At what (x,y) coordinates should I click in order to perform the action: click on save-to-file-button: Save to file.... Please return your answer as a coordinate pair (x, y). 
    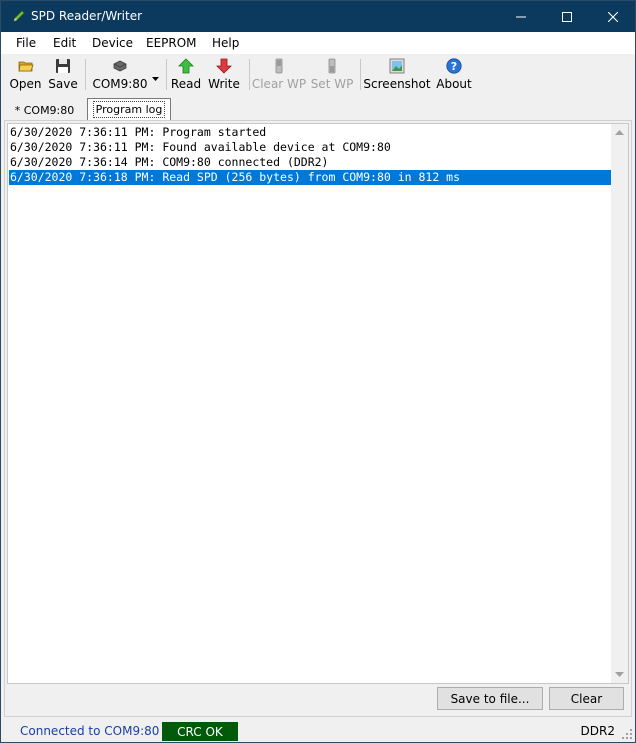
    Looking at the image, I should click on (490, 698).